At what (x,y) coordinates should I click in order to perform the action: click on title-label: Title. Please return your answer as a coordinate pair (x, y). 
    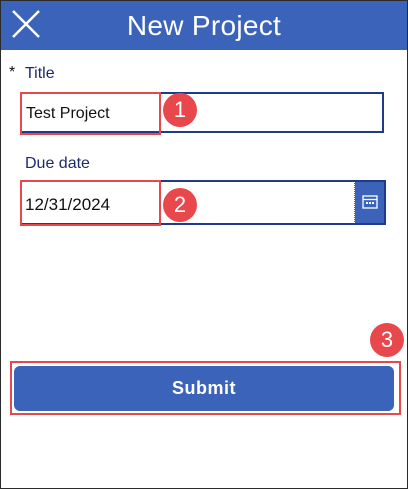
    Looking at the image, I should click on (40, 73).